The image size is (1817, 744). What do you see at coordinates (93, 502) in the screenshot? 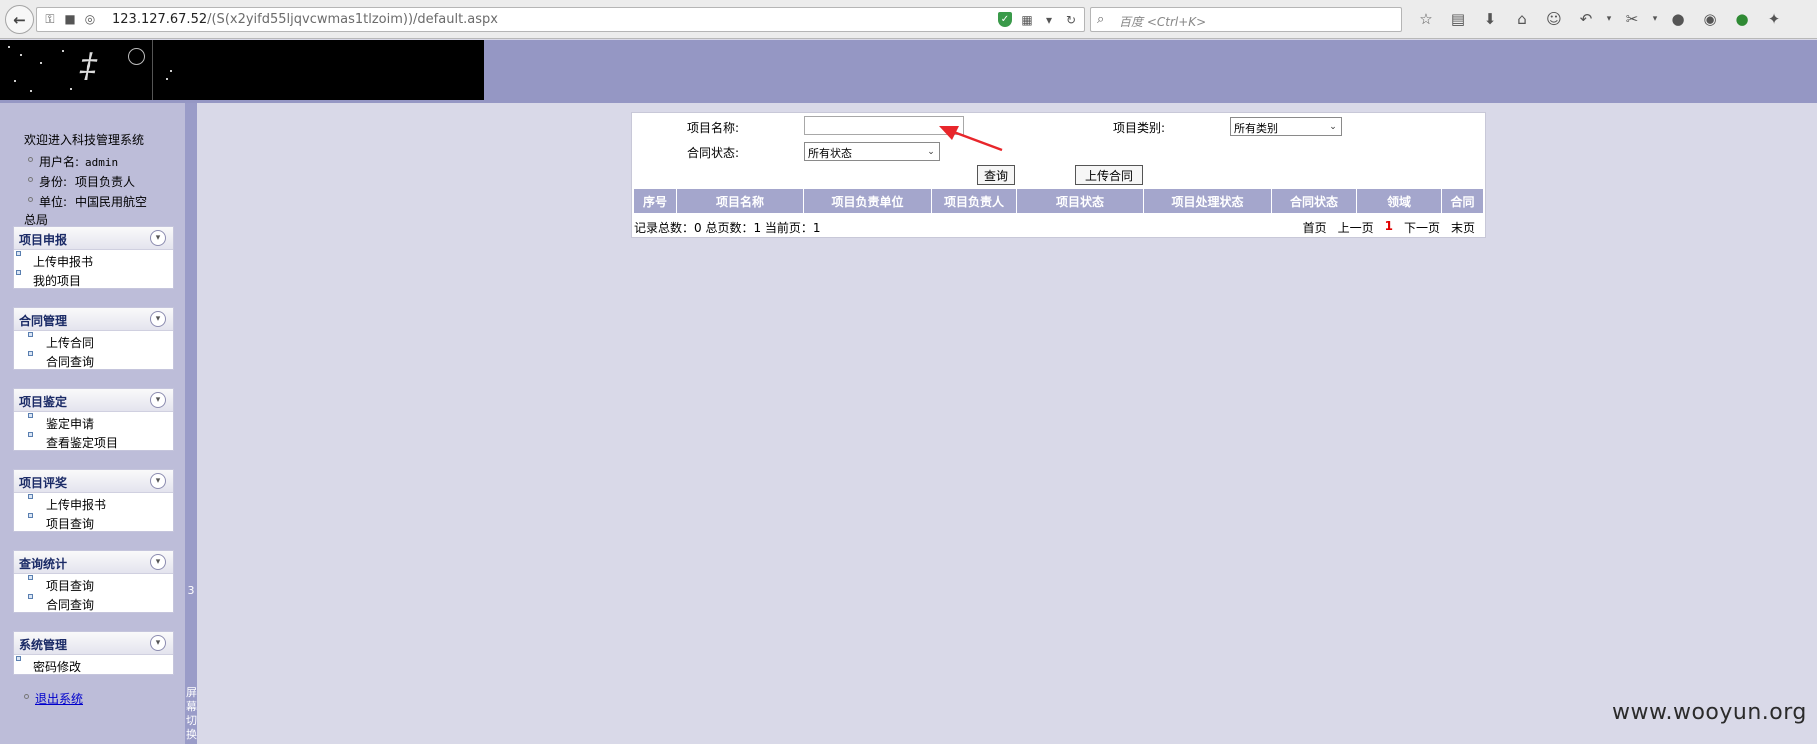
I see `sidebar-item-upload-award-proposal: 上传申报书` at bounding box center [93, 502].